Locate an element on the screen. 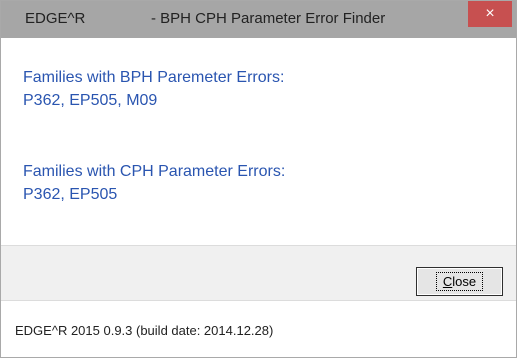 This screenshot has width=517, height=358. close-button-label: Close is located at coordinates (459, 281).